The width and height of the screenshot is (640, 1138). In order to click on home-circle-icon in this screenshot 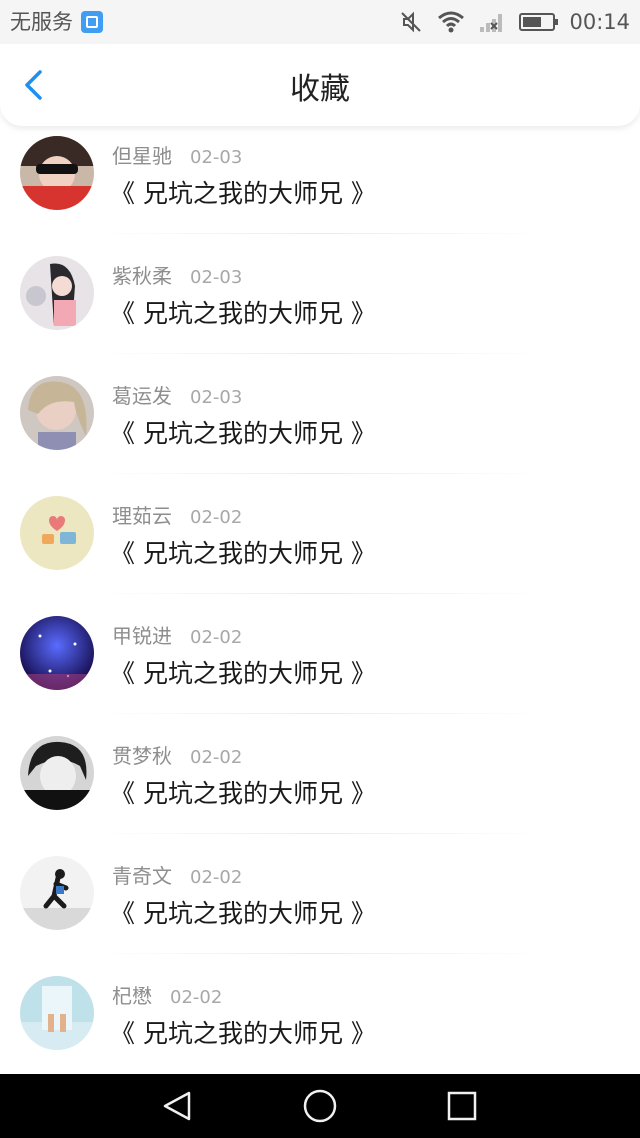, I will do `click(320, 1106)`.